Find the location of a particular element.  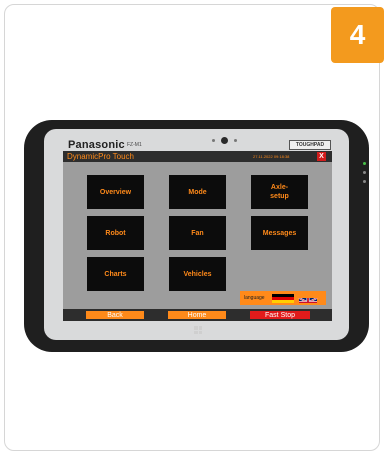

status-leds is located at coordinates (364, 172).